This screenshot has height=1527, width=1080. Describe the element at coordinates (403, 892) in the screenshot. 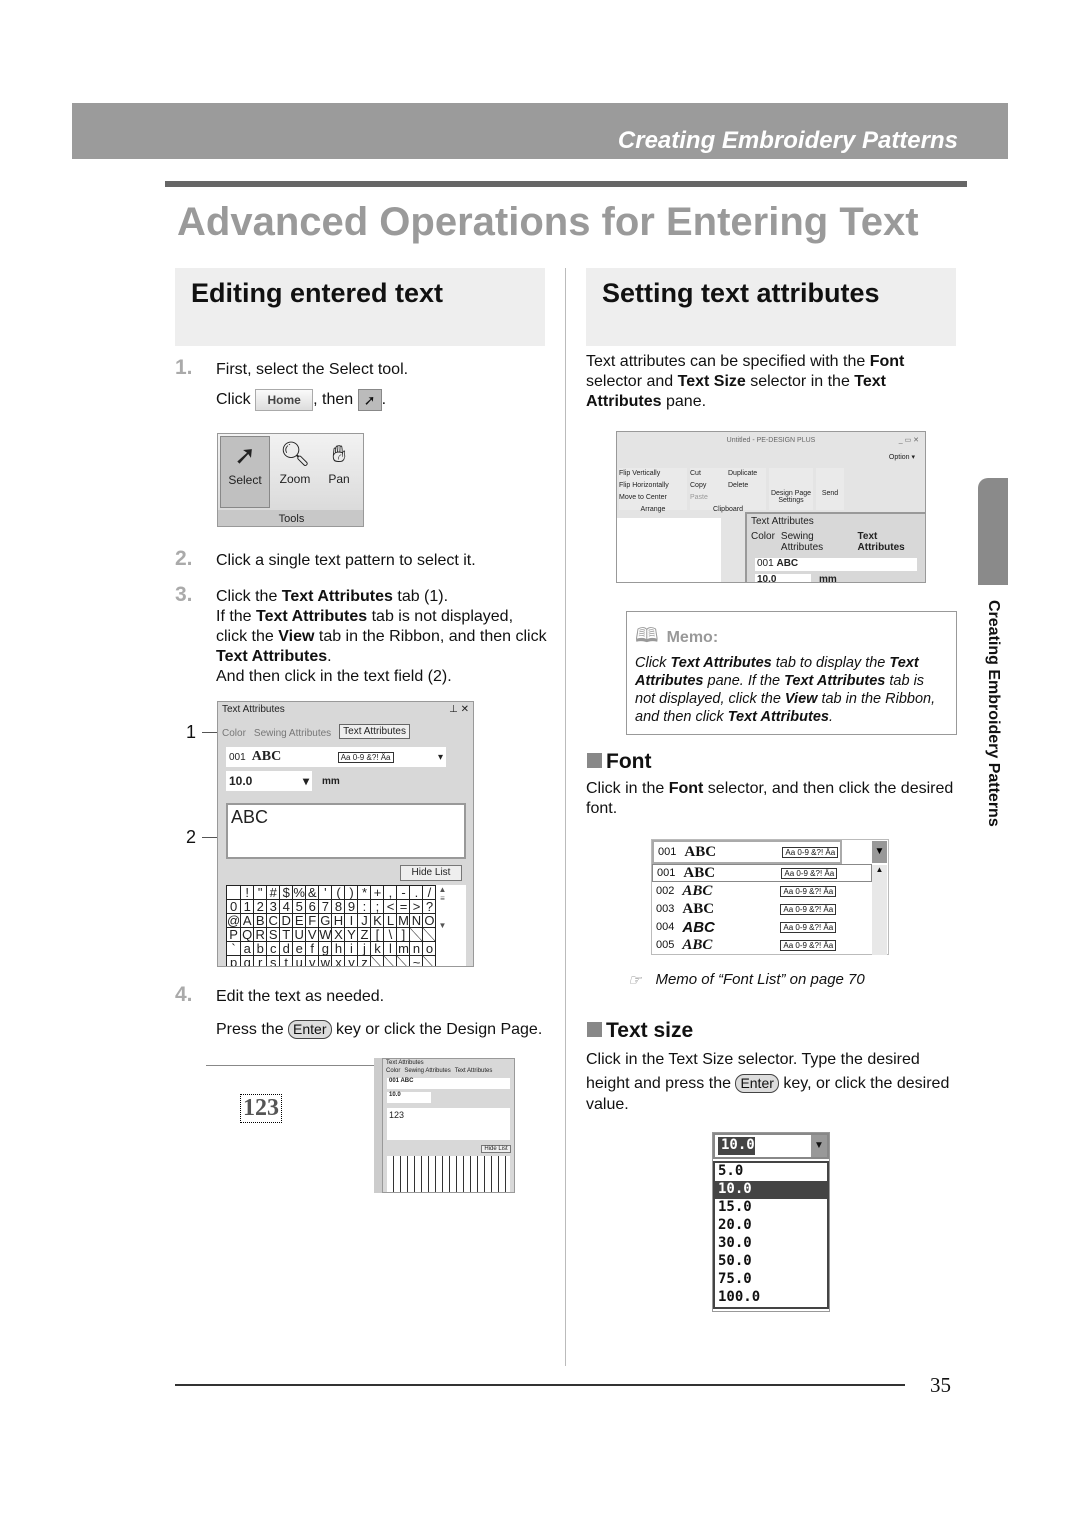

I see `character-cell: -` at that location.